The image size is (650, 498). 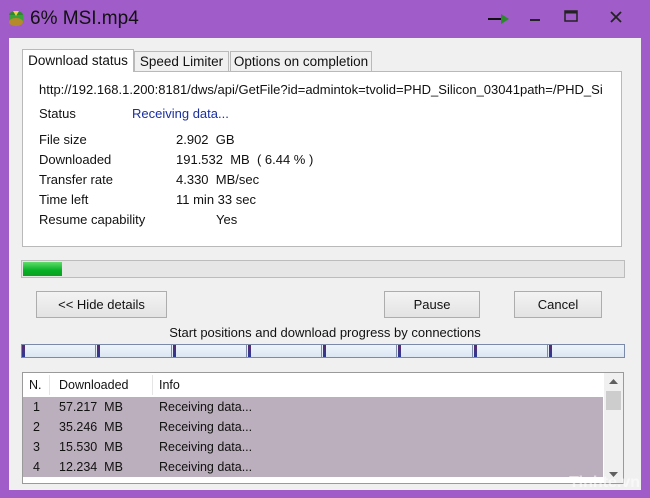 What do you see at coordinates (36, 407) in the screenshot?
I see `row-n: 1` at bounding box center [36, 407].